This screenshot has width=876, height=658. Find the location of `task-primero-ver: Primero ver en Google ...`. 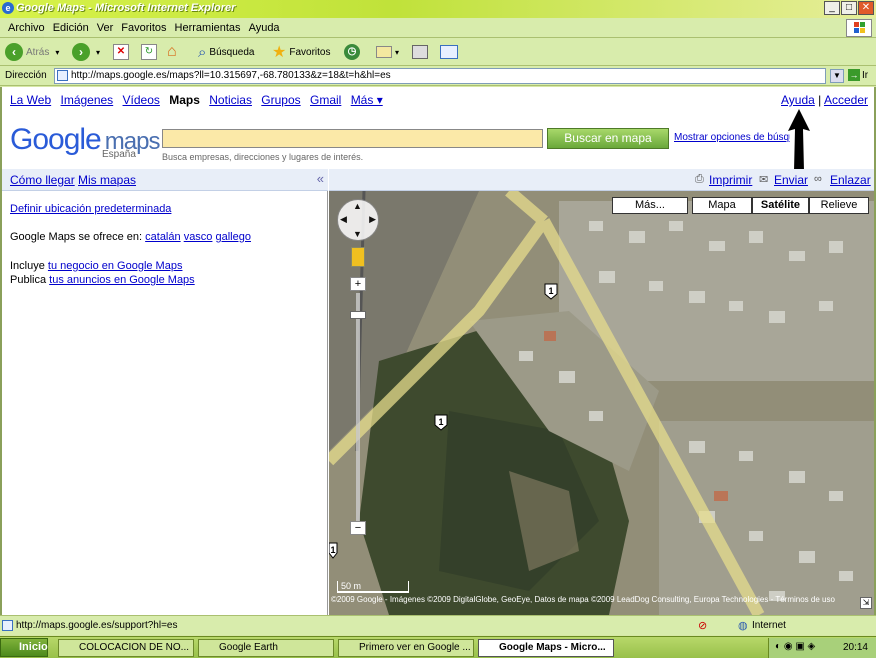

task-primero-ver: Primero ver en Google ... is located at coordinates (406, 648).